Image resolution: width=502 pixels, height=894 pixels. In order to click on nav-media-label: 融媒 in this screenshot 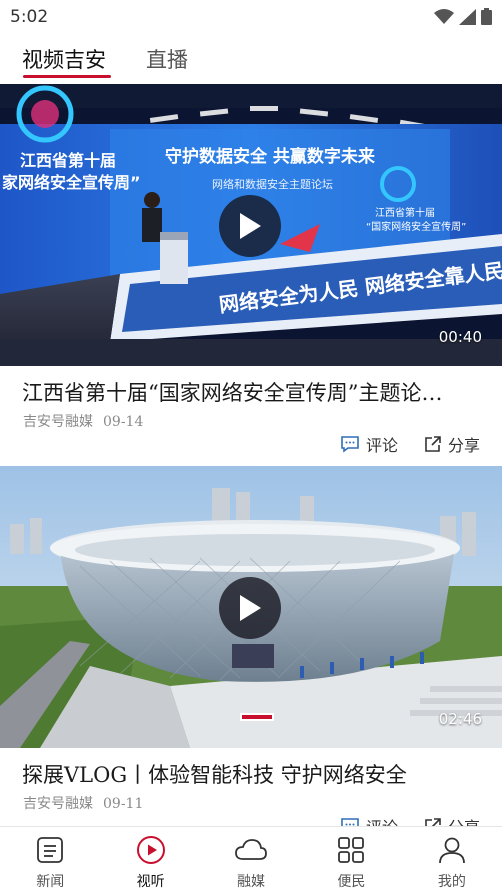, I will do `click(251, 882)`.